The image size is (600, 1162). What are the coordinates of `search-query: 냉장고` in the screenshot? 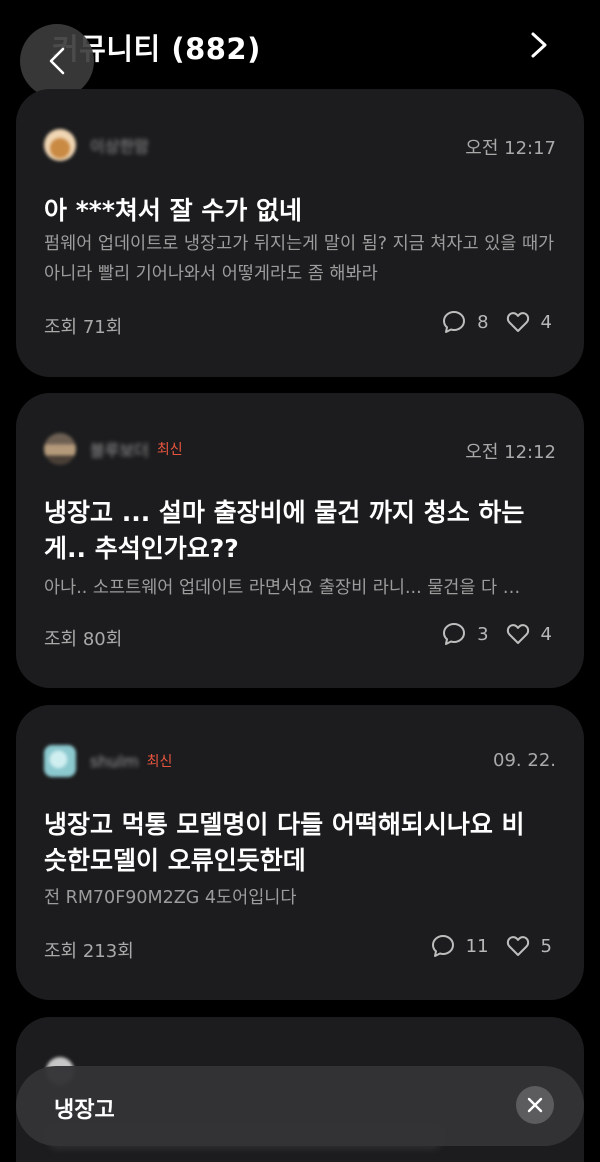 It's located at (84, 1108).